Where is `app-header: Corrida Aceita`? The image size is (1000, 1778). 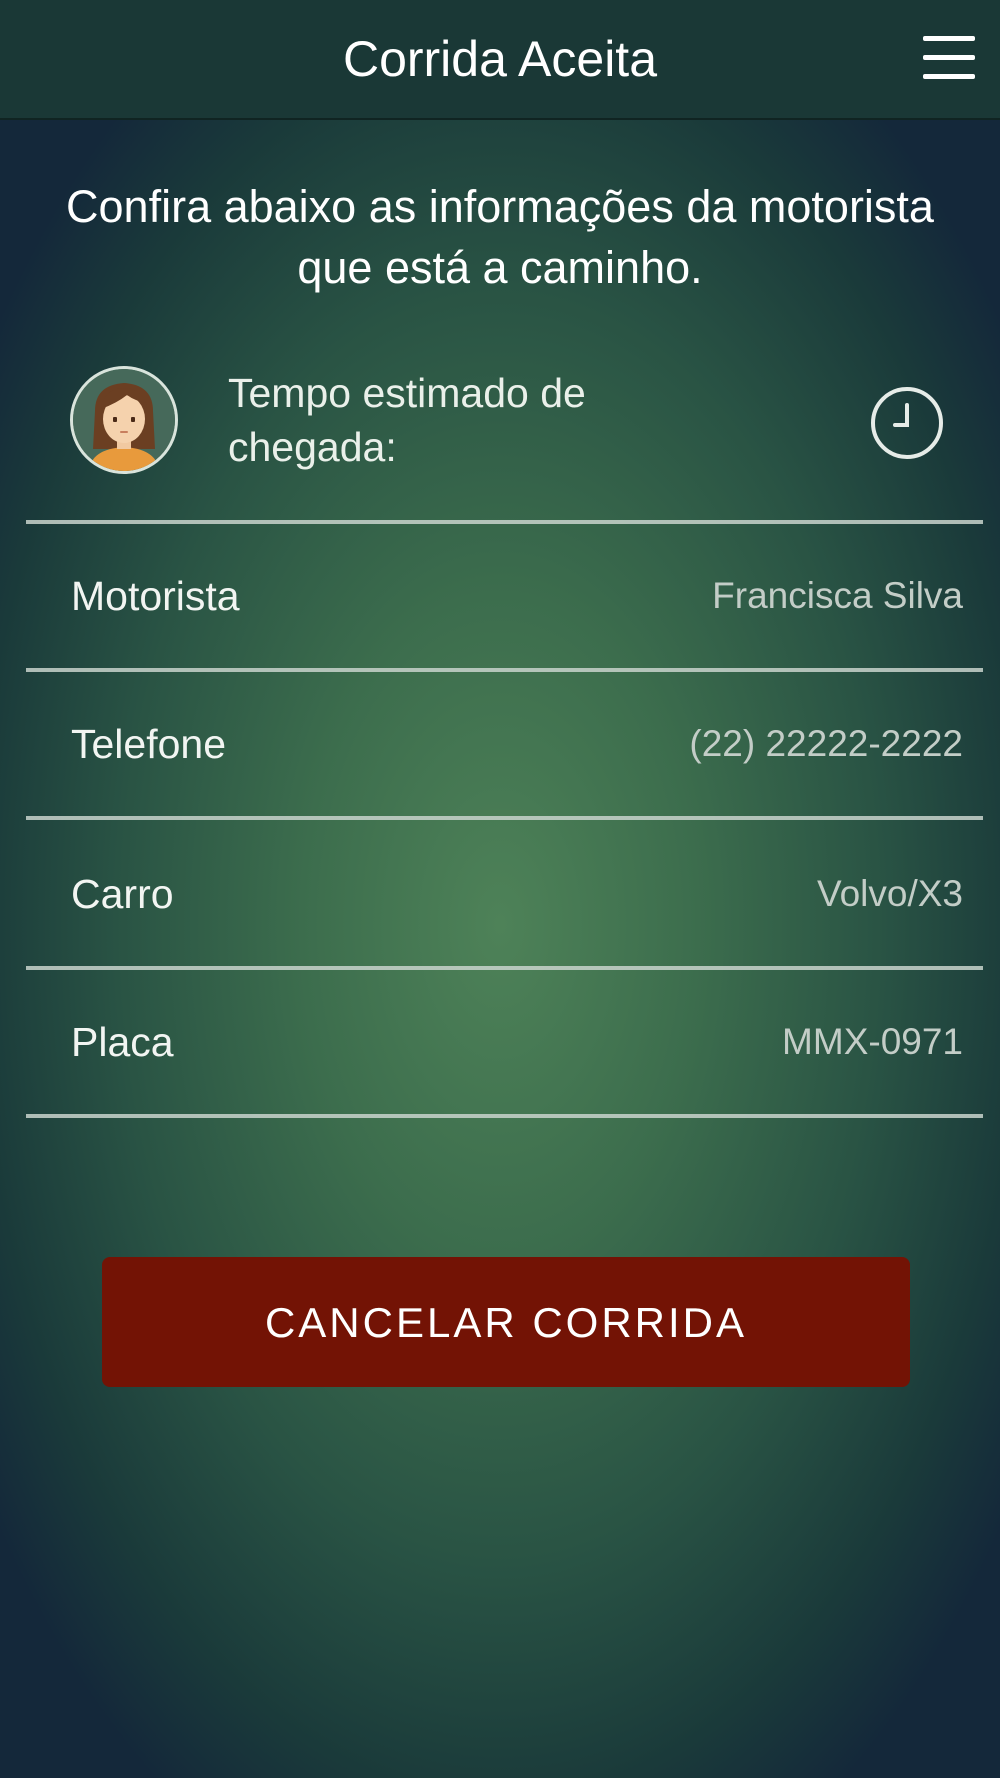
app-header: Corrida Aceita is located at coordinates (500, 60).